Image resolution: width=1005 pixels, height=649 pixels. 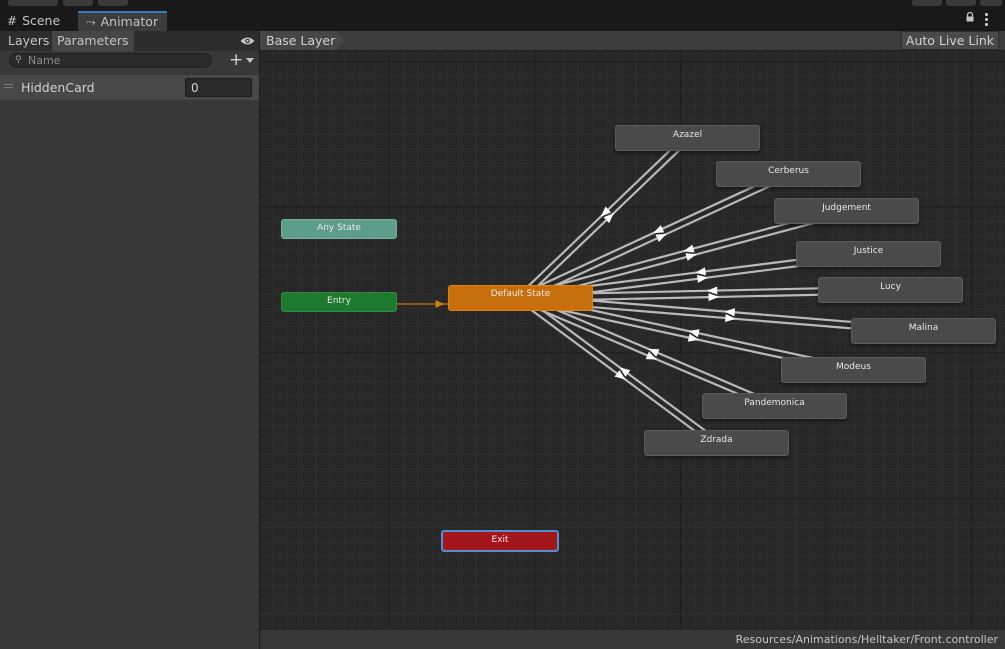 I want to click on state-azazel: Azazel, so click(x=687, y=138).